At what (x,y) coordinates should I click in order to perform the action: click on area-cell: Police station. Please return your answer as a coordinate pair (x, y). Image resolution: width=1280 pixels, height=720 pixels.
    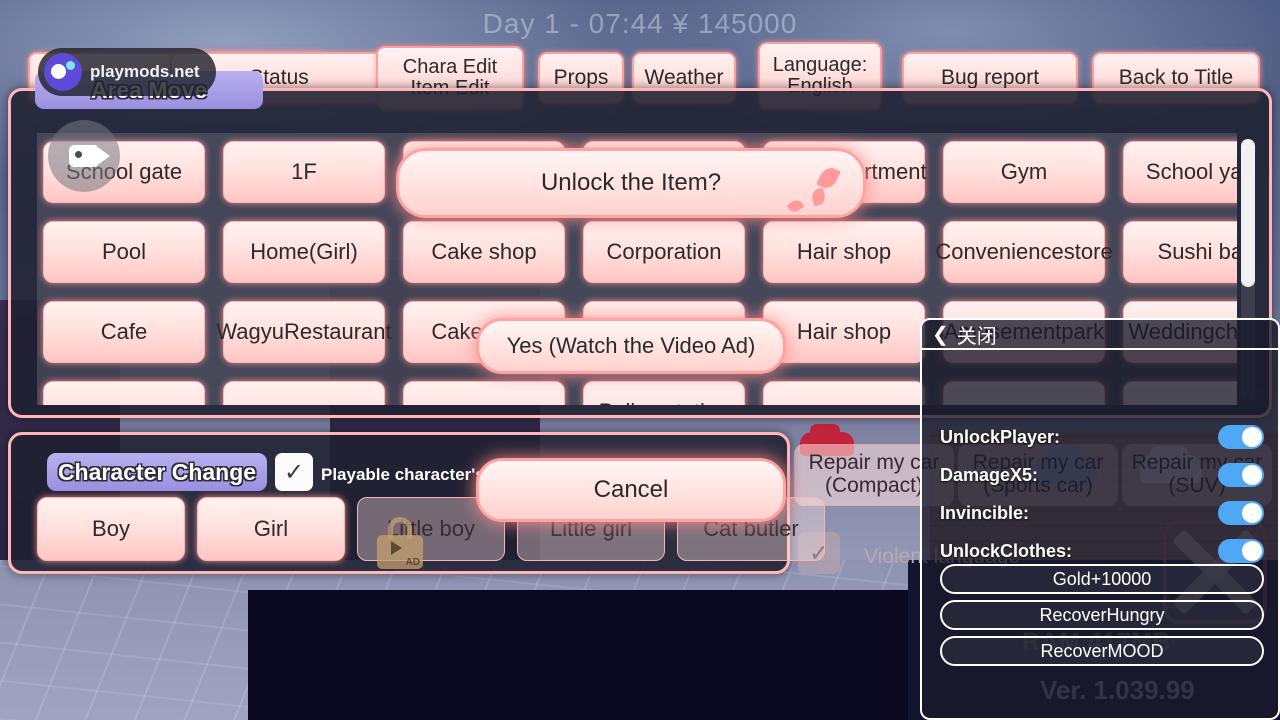
    Looking at the image, I should click on (664, 393).